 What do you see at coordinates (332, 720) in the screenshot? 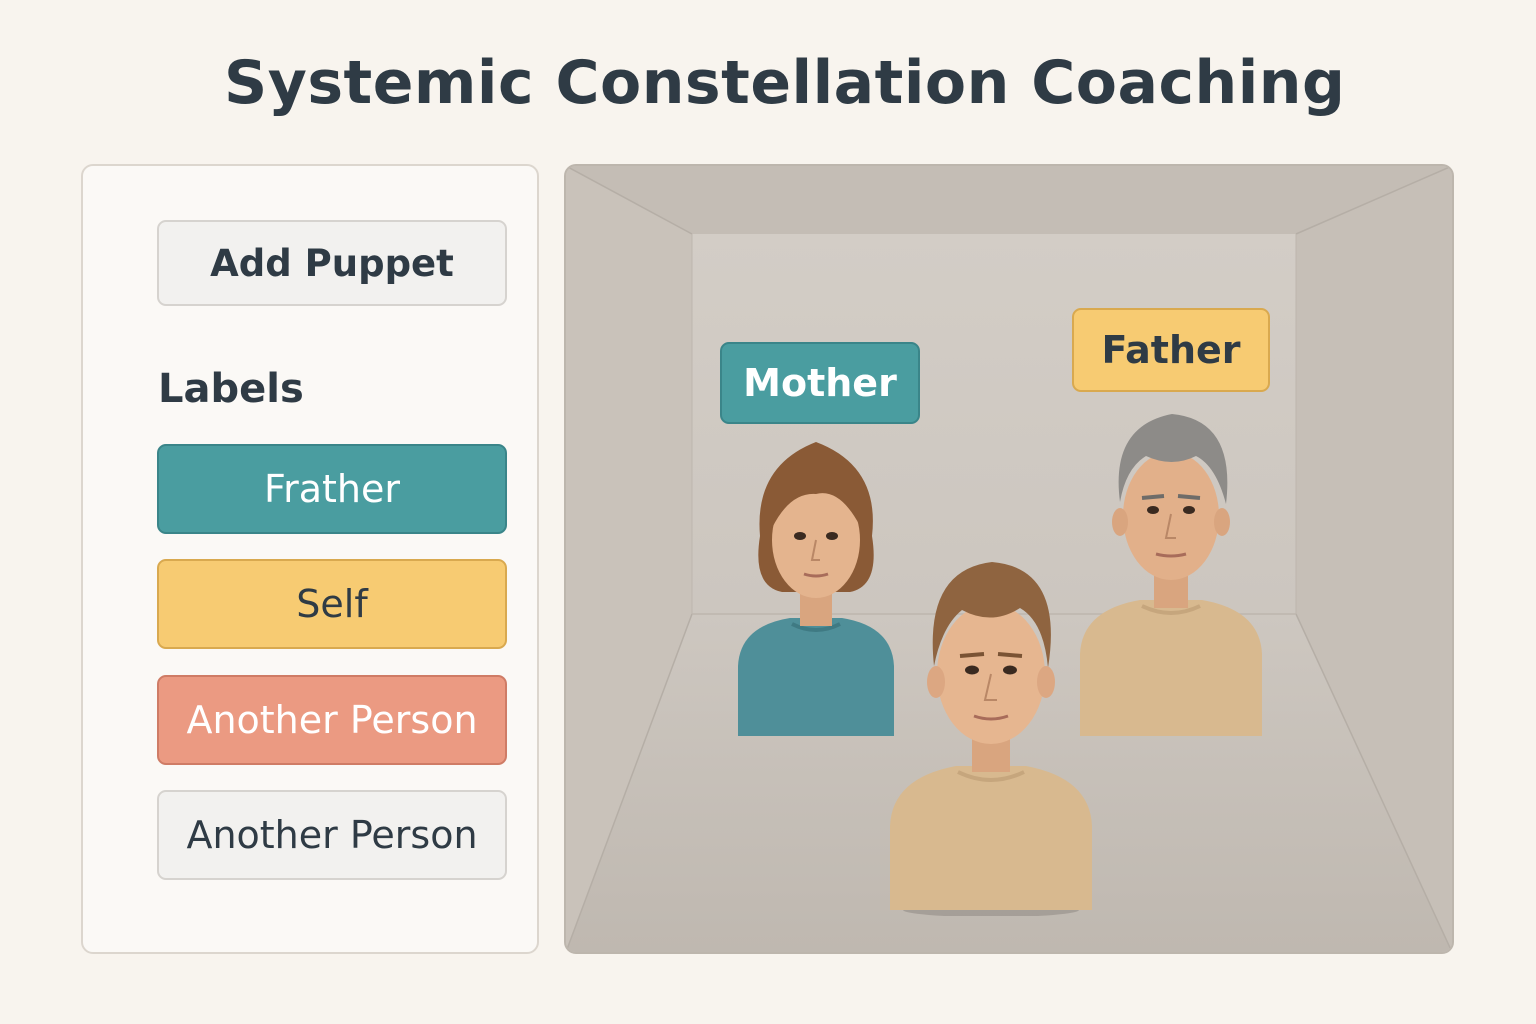
I see `label-item-another-person-salmon: Another Person` at bounding box center [332, 720].